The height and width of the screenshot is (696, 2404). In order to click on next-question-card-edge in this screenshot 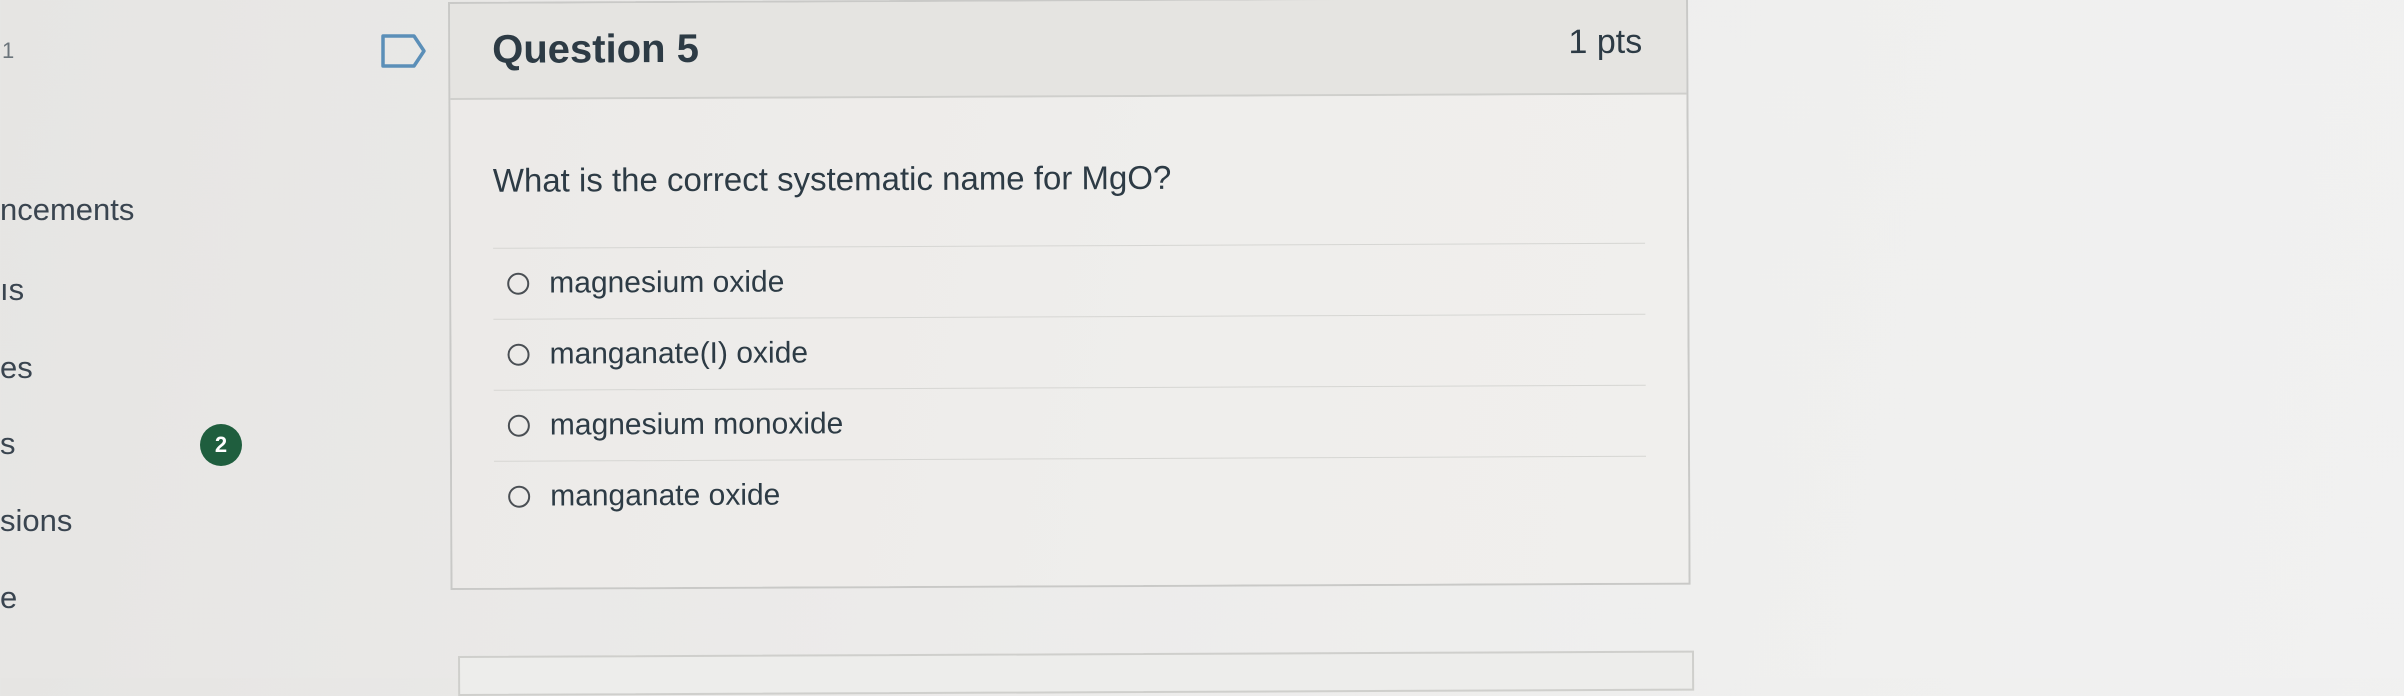, I will do `click(1076, 673)`.